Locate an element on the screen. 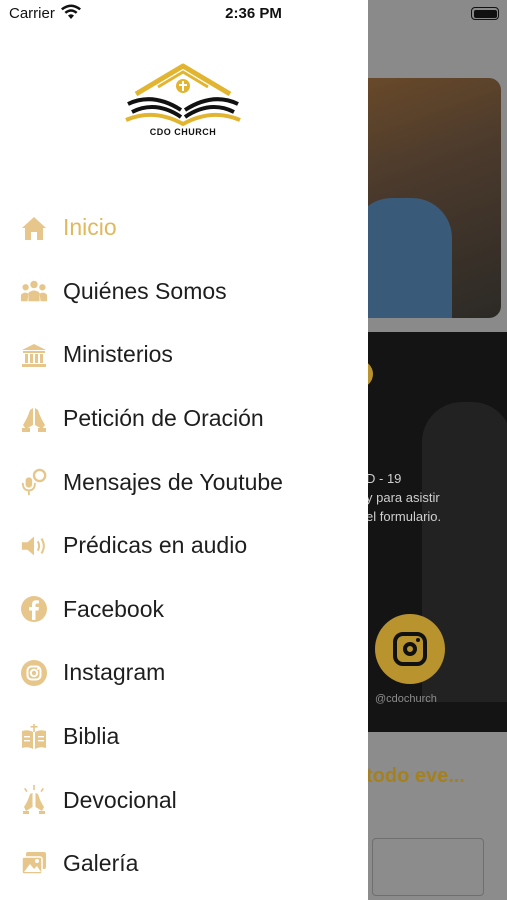 This screenshot has width=507, height=900. menu-item-label: Facebook is located at coordinates (114, 608).